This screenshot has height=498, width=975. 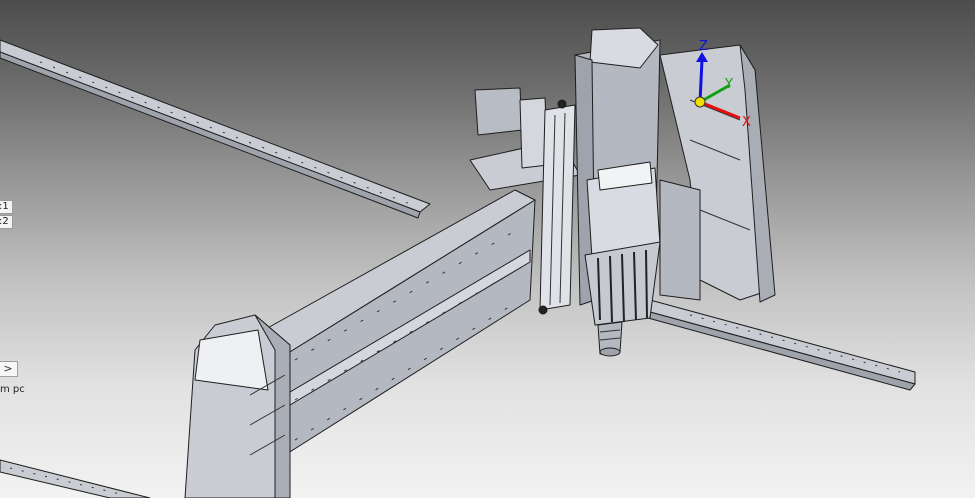 I want to click on side-tag-2: :2, so click(x=6, y=222).